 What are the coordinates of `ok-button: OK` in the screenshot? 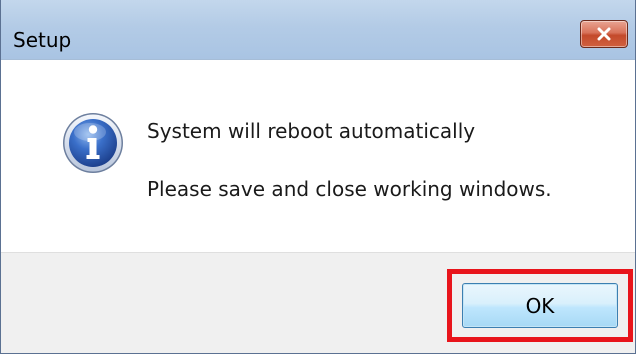 It's located at (540, 305).